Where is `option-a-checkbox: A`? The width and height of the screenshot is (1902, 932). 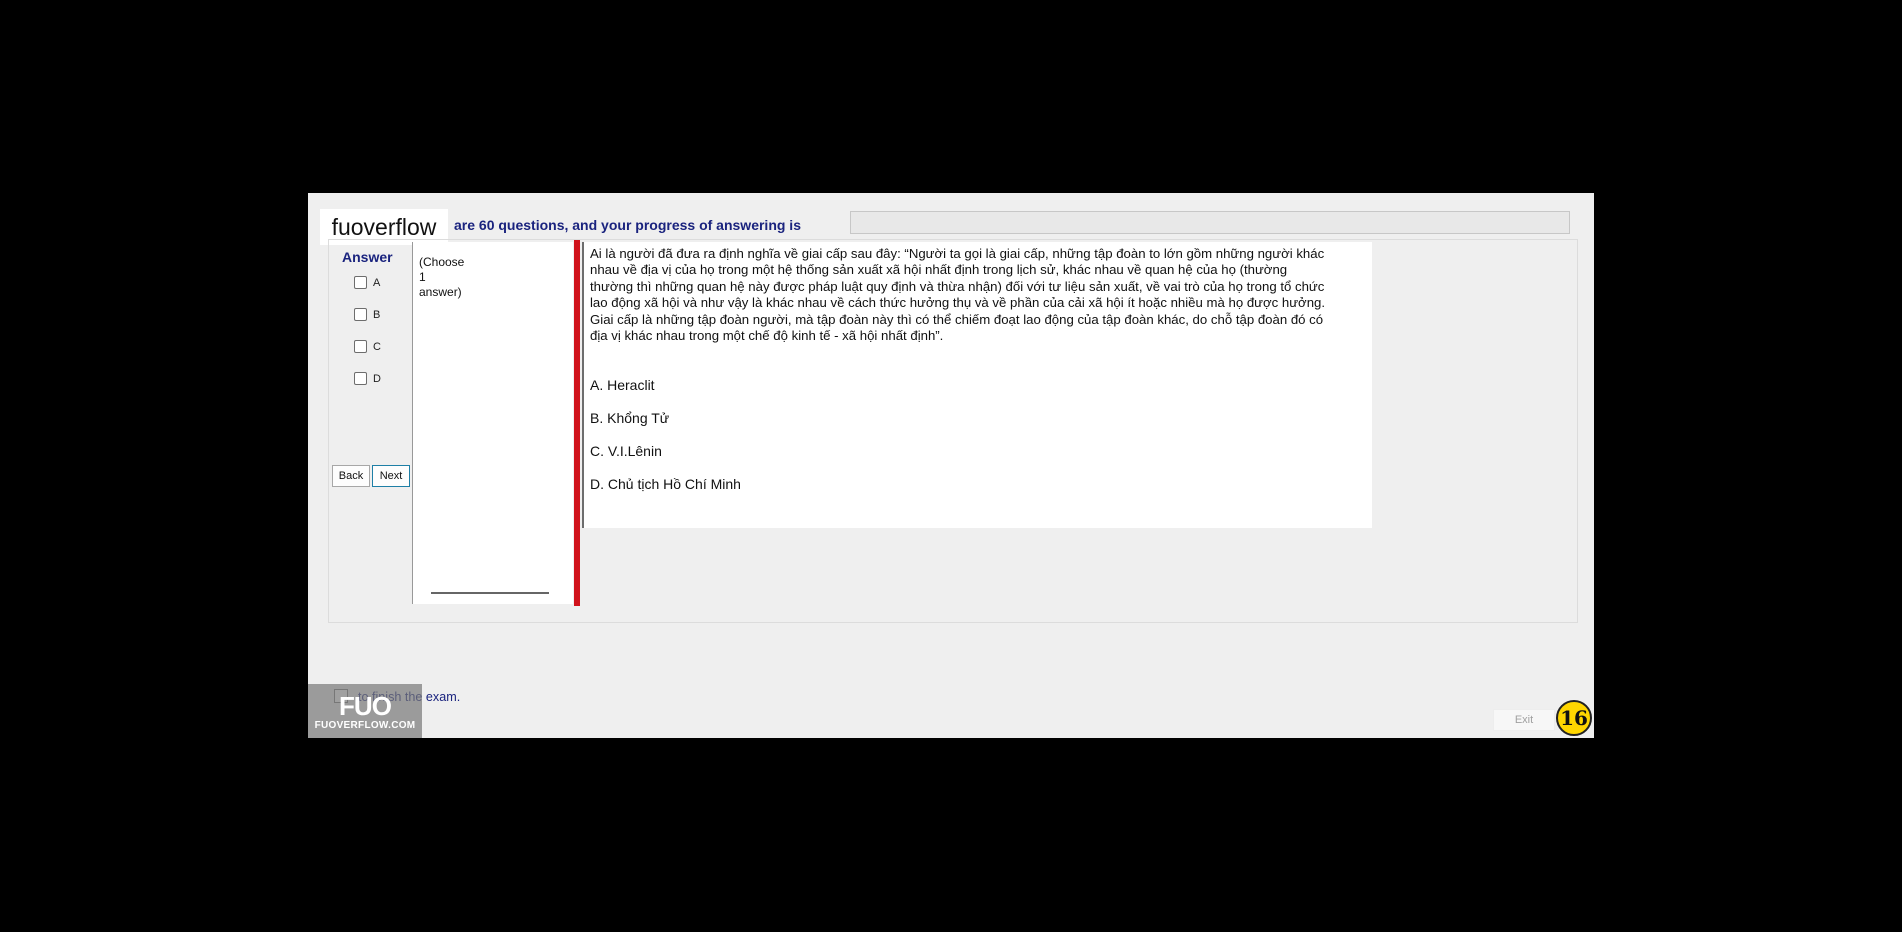 option-a-checkbox: A is located at coordinates (367, 282).